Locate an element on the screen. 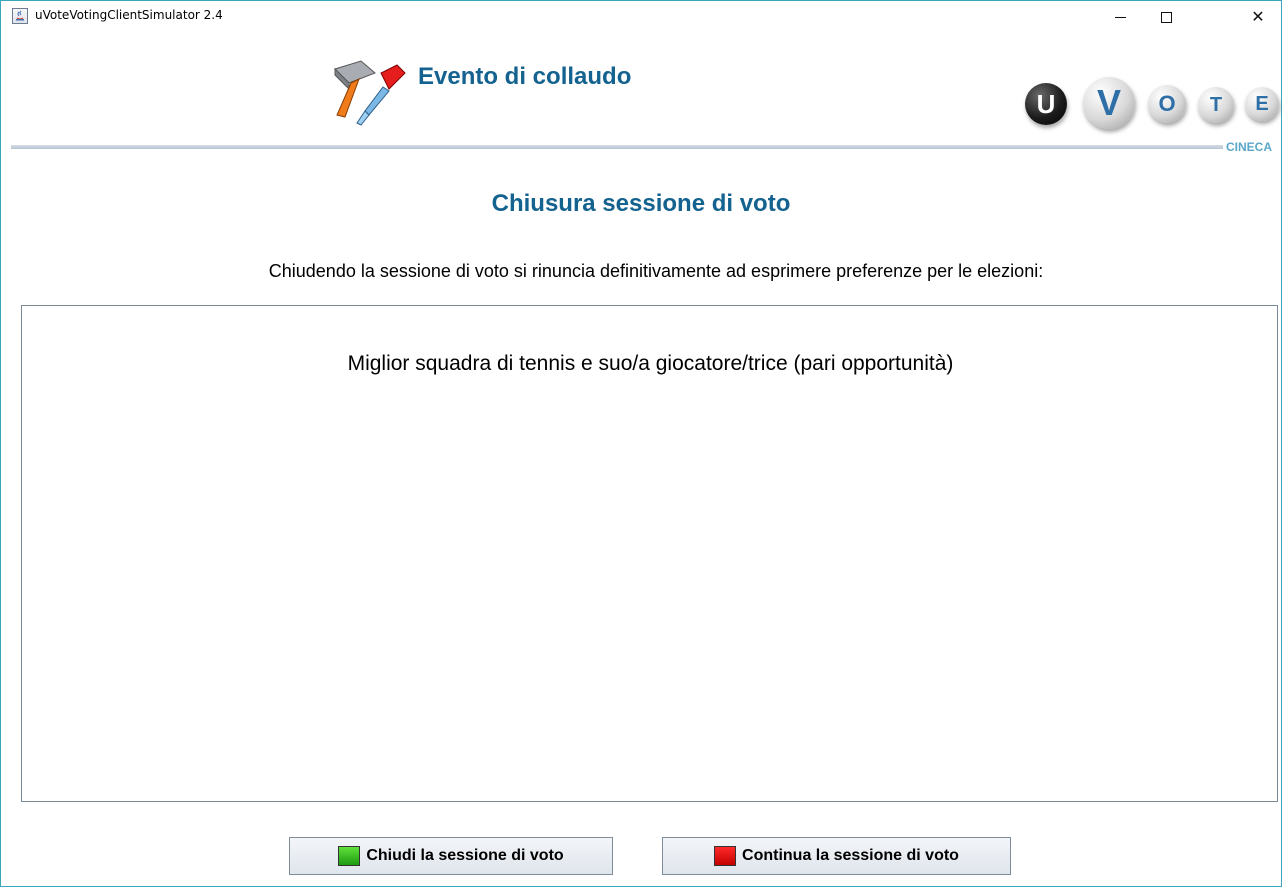 The width and height of the screenshot is (1282, 887). close-session-button: Chiudi la sessione di voto is located at coordinates (451, 856).